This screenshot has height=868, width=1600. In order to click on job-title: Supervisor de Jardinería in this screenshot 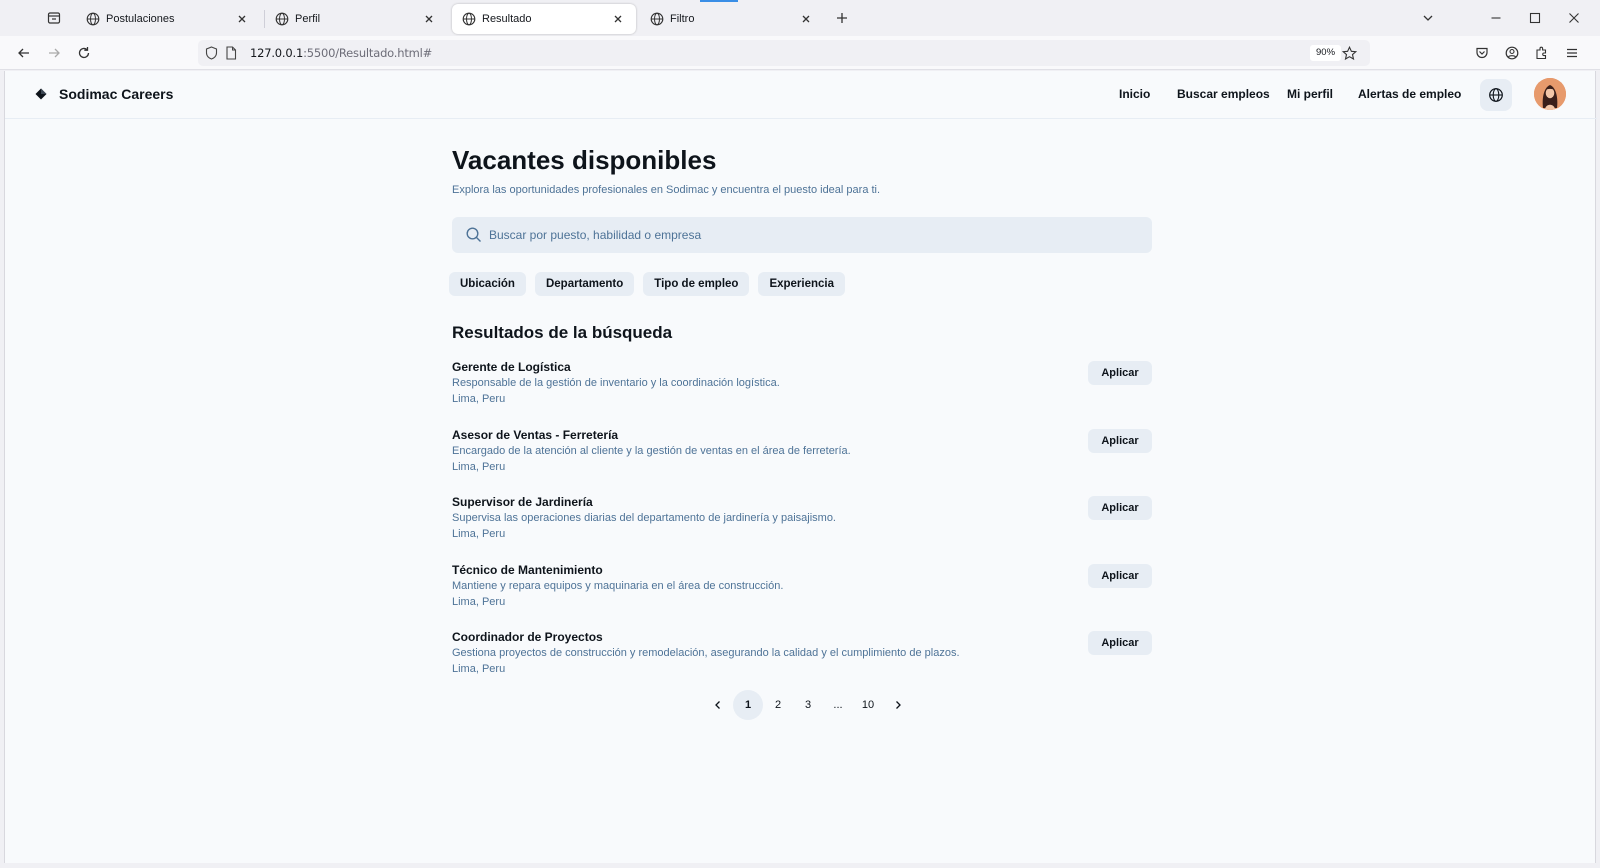, I will do `click(522, 502)`.